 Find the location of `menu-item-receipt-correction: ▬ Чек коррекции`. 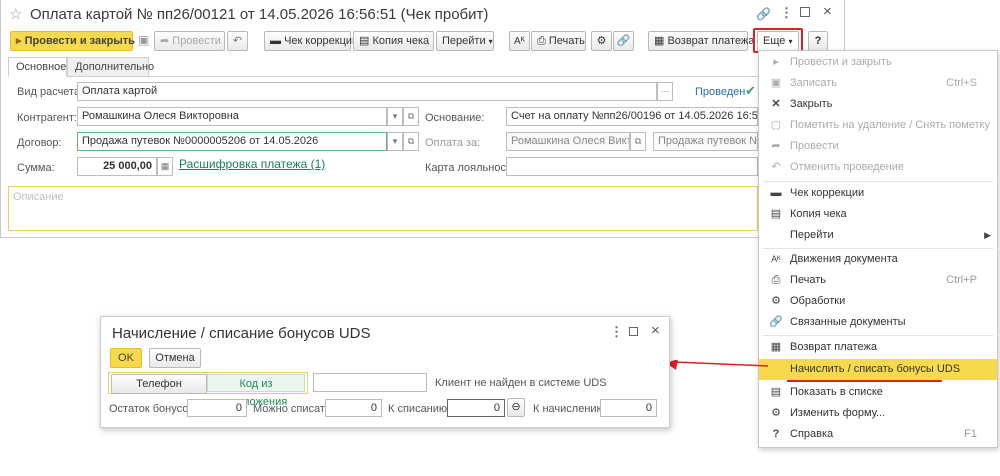

menu-item-receipt-correction: ▬ Чек коррекции is located at coordinates (878, 193).